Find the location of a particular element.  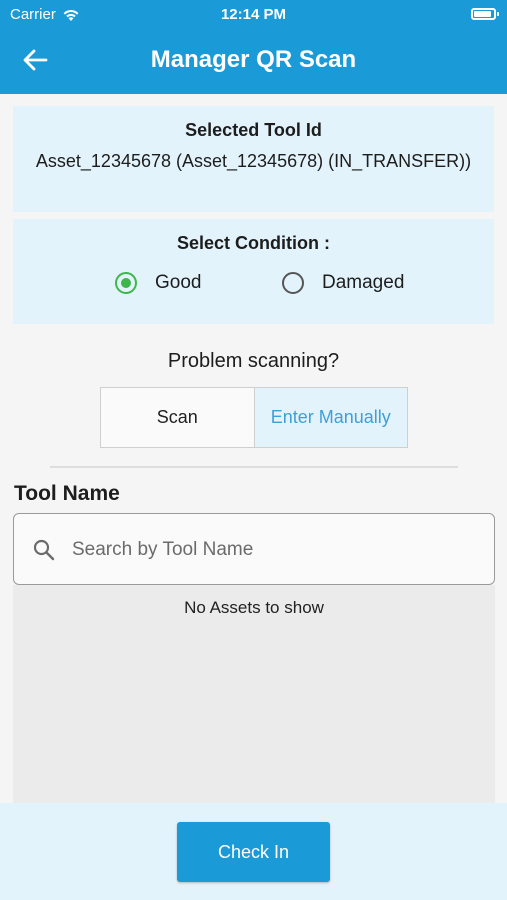

condition-card: Select Condition : Good Damaged is located at coordinates (253, 271).